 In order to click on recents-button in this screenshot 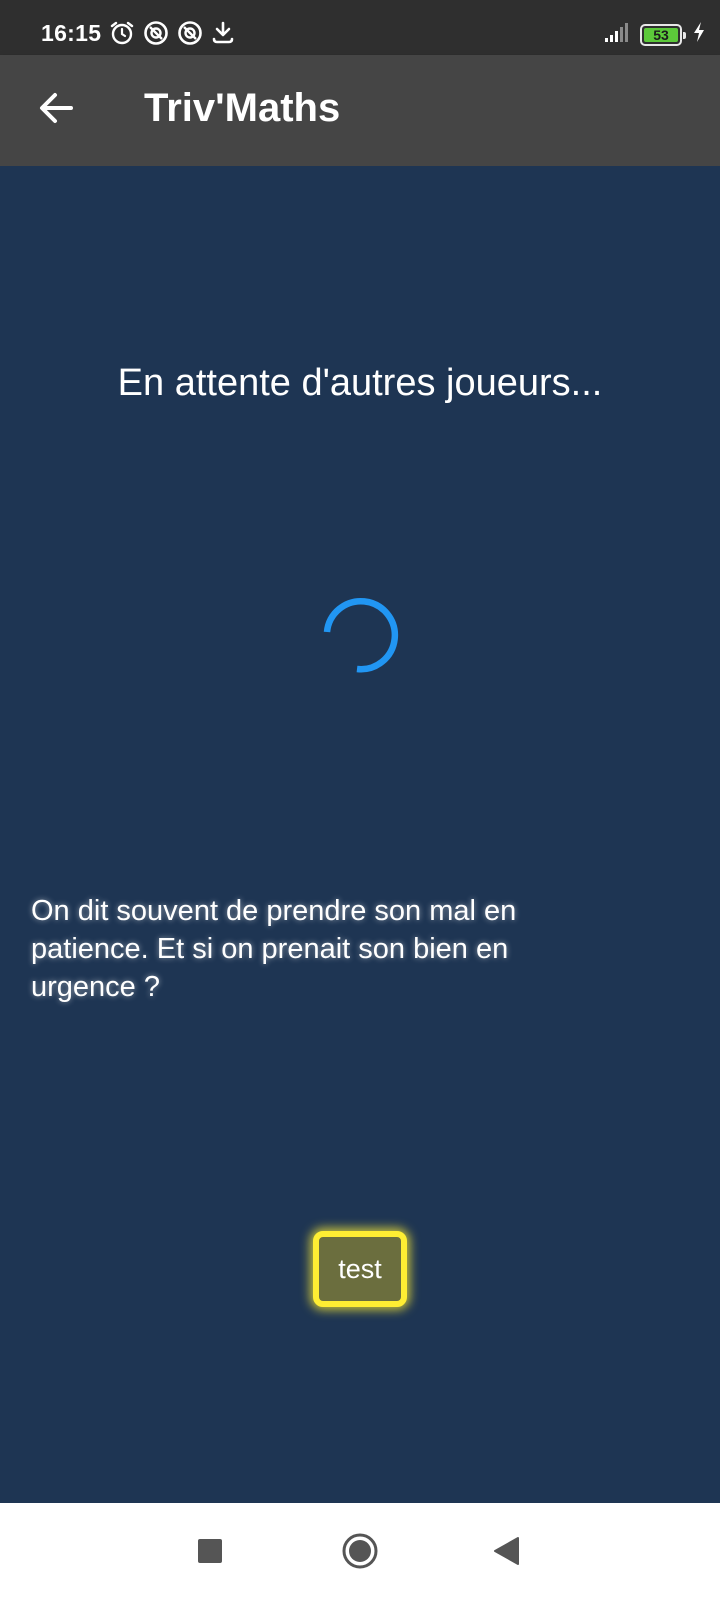, I will do `click(210, 1553)`.